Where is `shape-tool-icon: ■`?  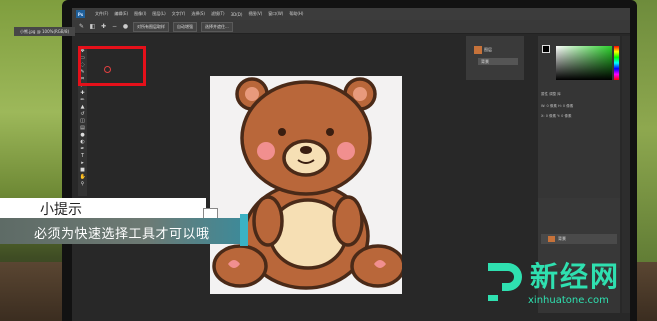 shape-tool-icon: ■ is located at coordinates (83, 170).